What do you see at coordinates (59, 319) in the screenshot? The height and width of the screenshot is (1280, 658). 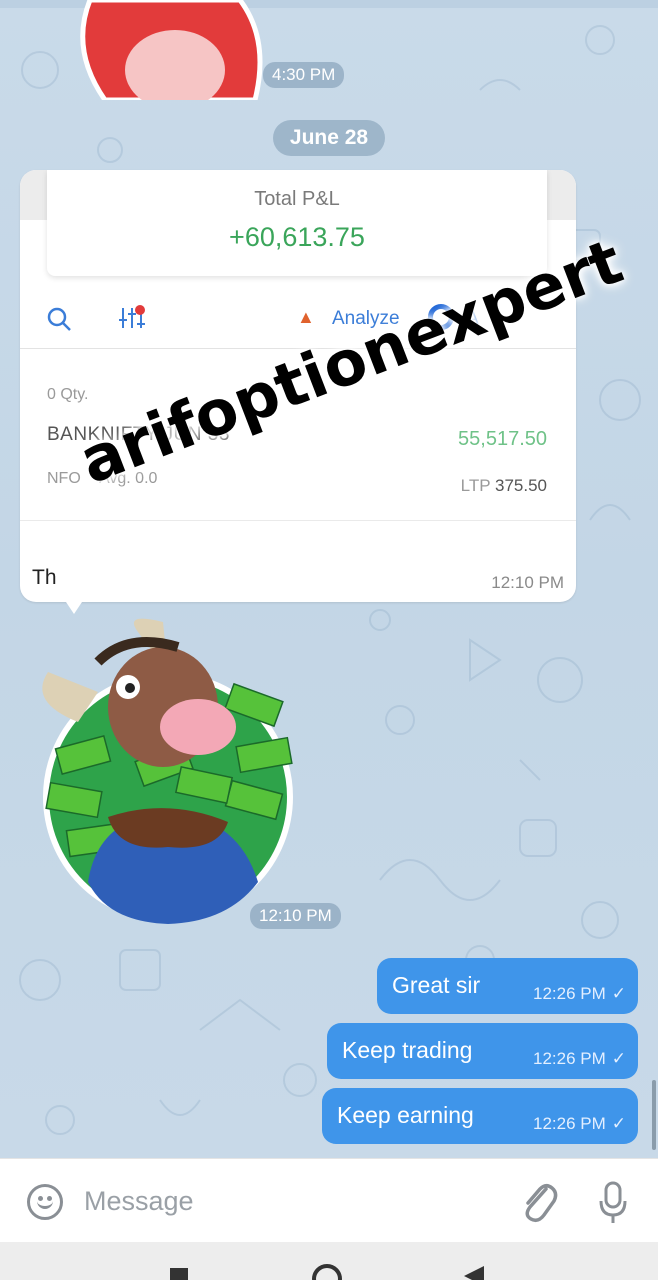 I see `search-icon` at bounding box center [59, 319].